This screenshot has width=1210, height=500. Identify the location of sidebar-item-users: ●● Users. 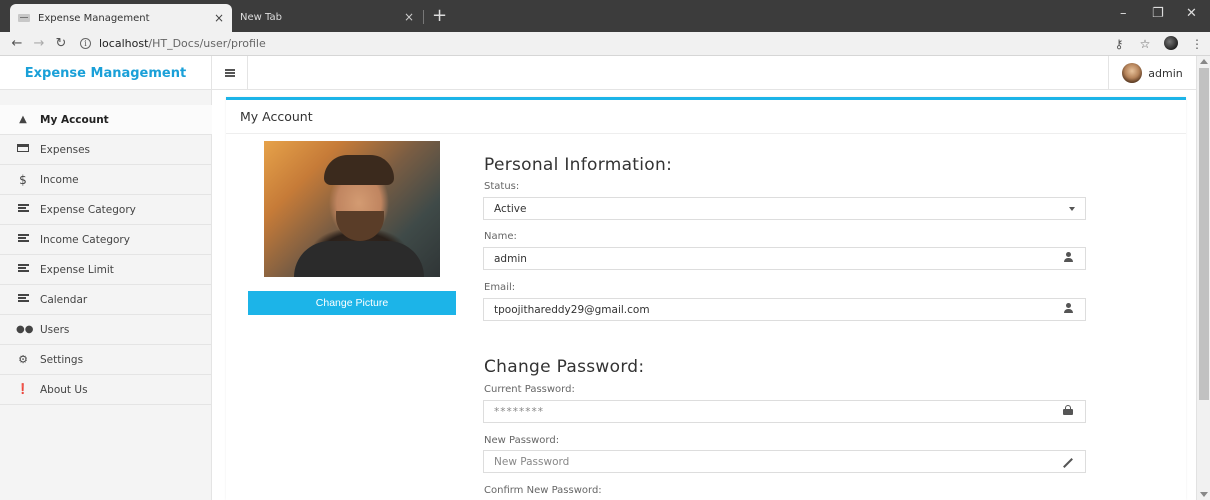
(106, 330).